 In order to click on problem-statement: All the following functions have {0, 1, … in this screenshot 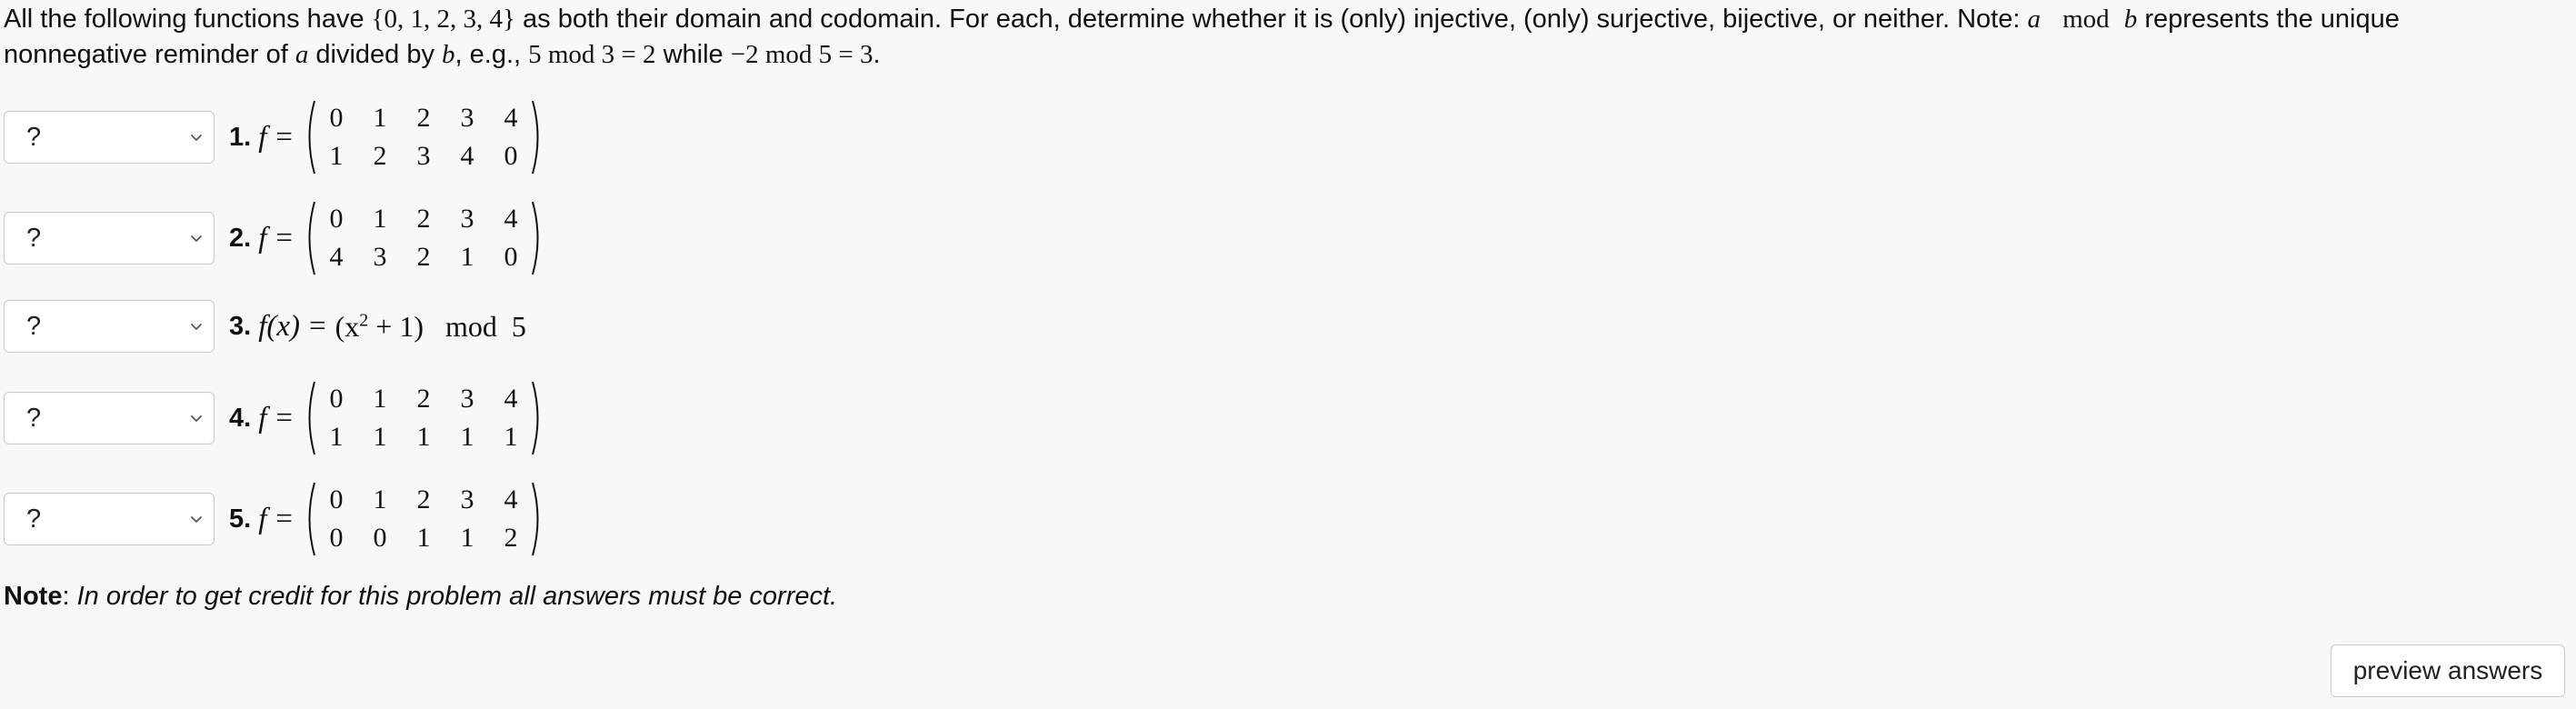, I will do `click(1202, 37)`.